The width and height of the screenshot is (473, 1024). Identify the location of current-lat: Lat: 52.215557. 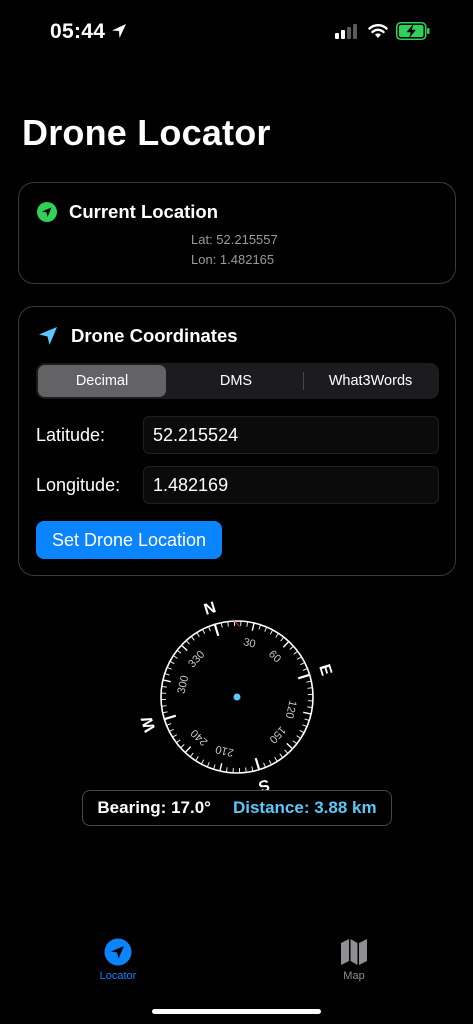
(234, 239).